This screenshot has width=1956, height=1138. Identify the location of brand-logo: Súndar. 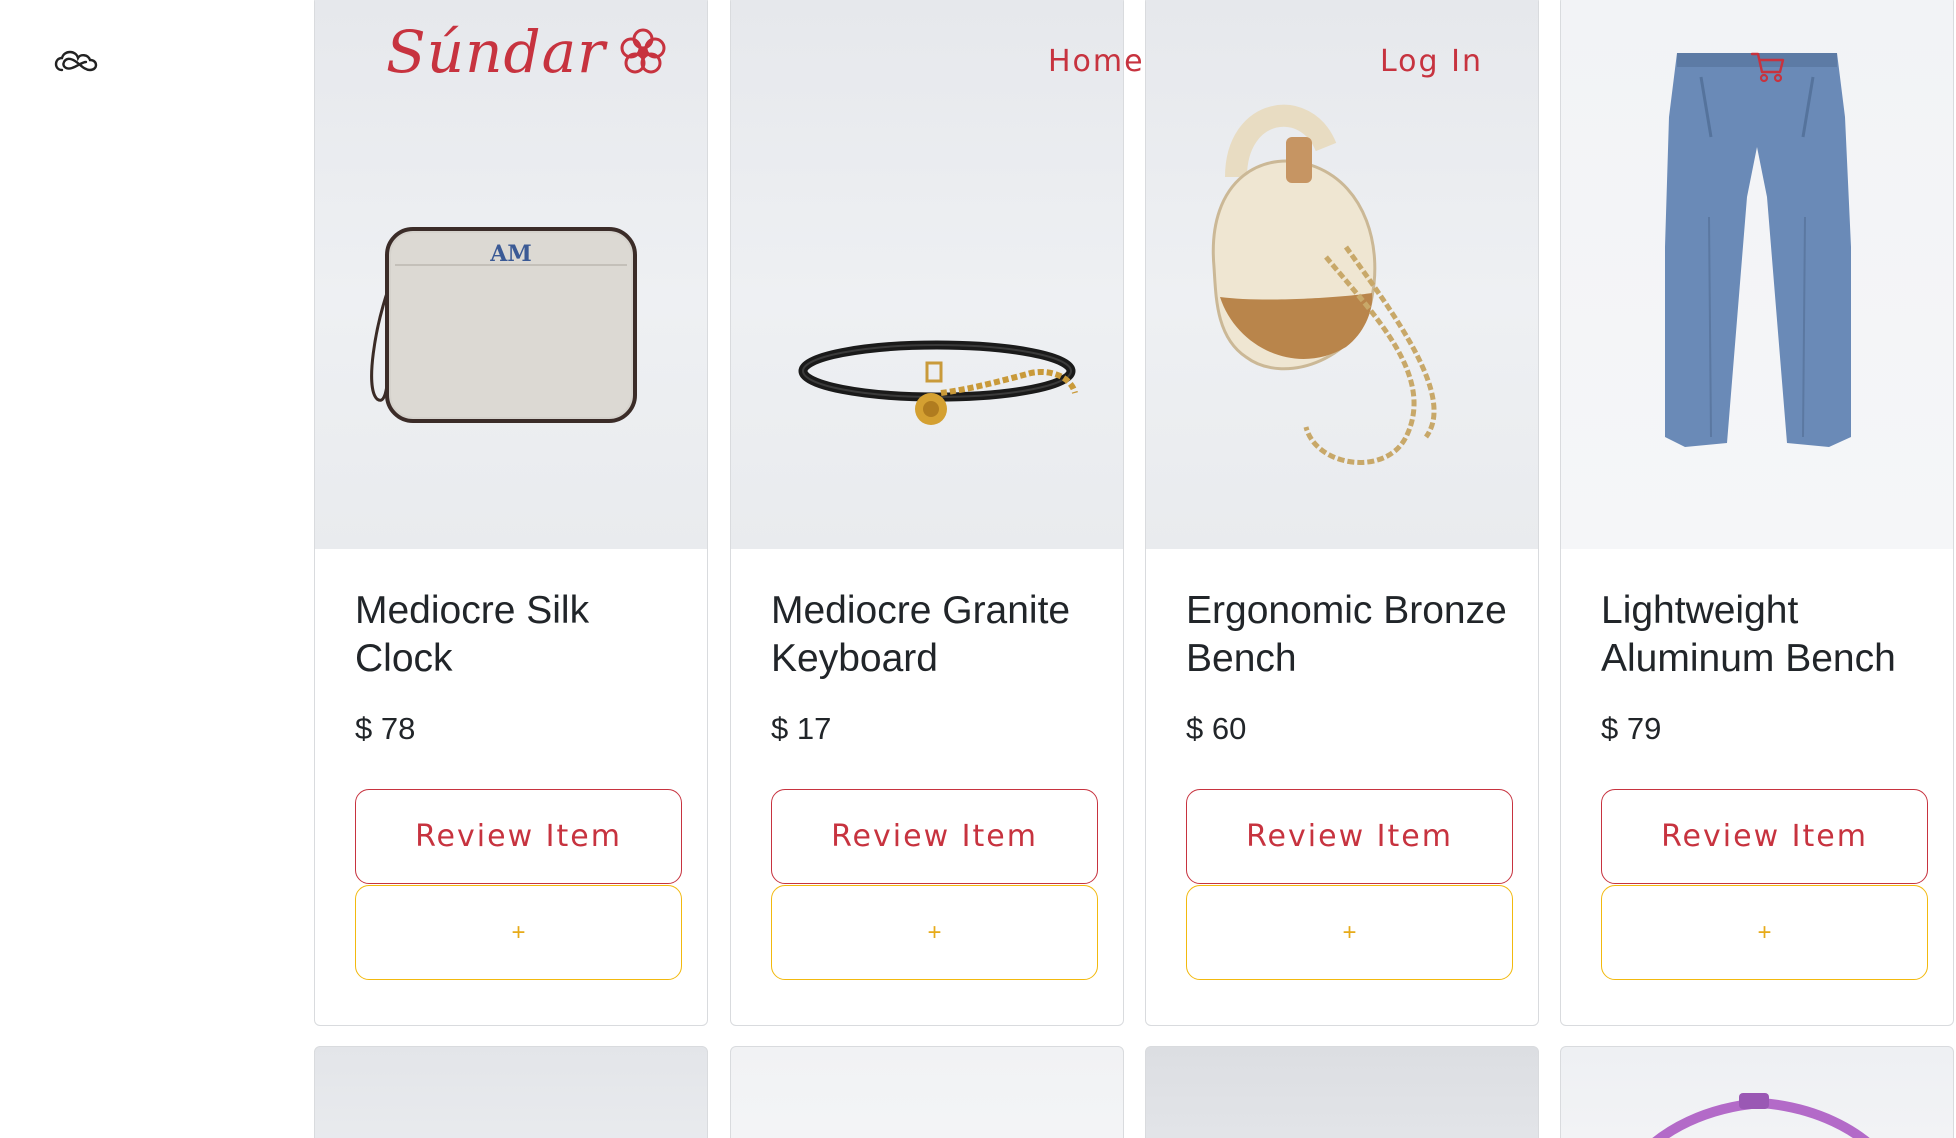
(527, 52).